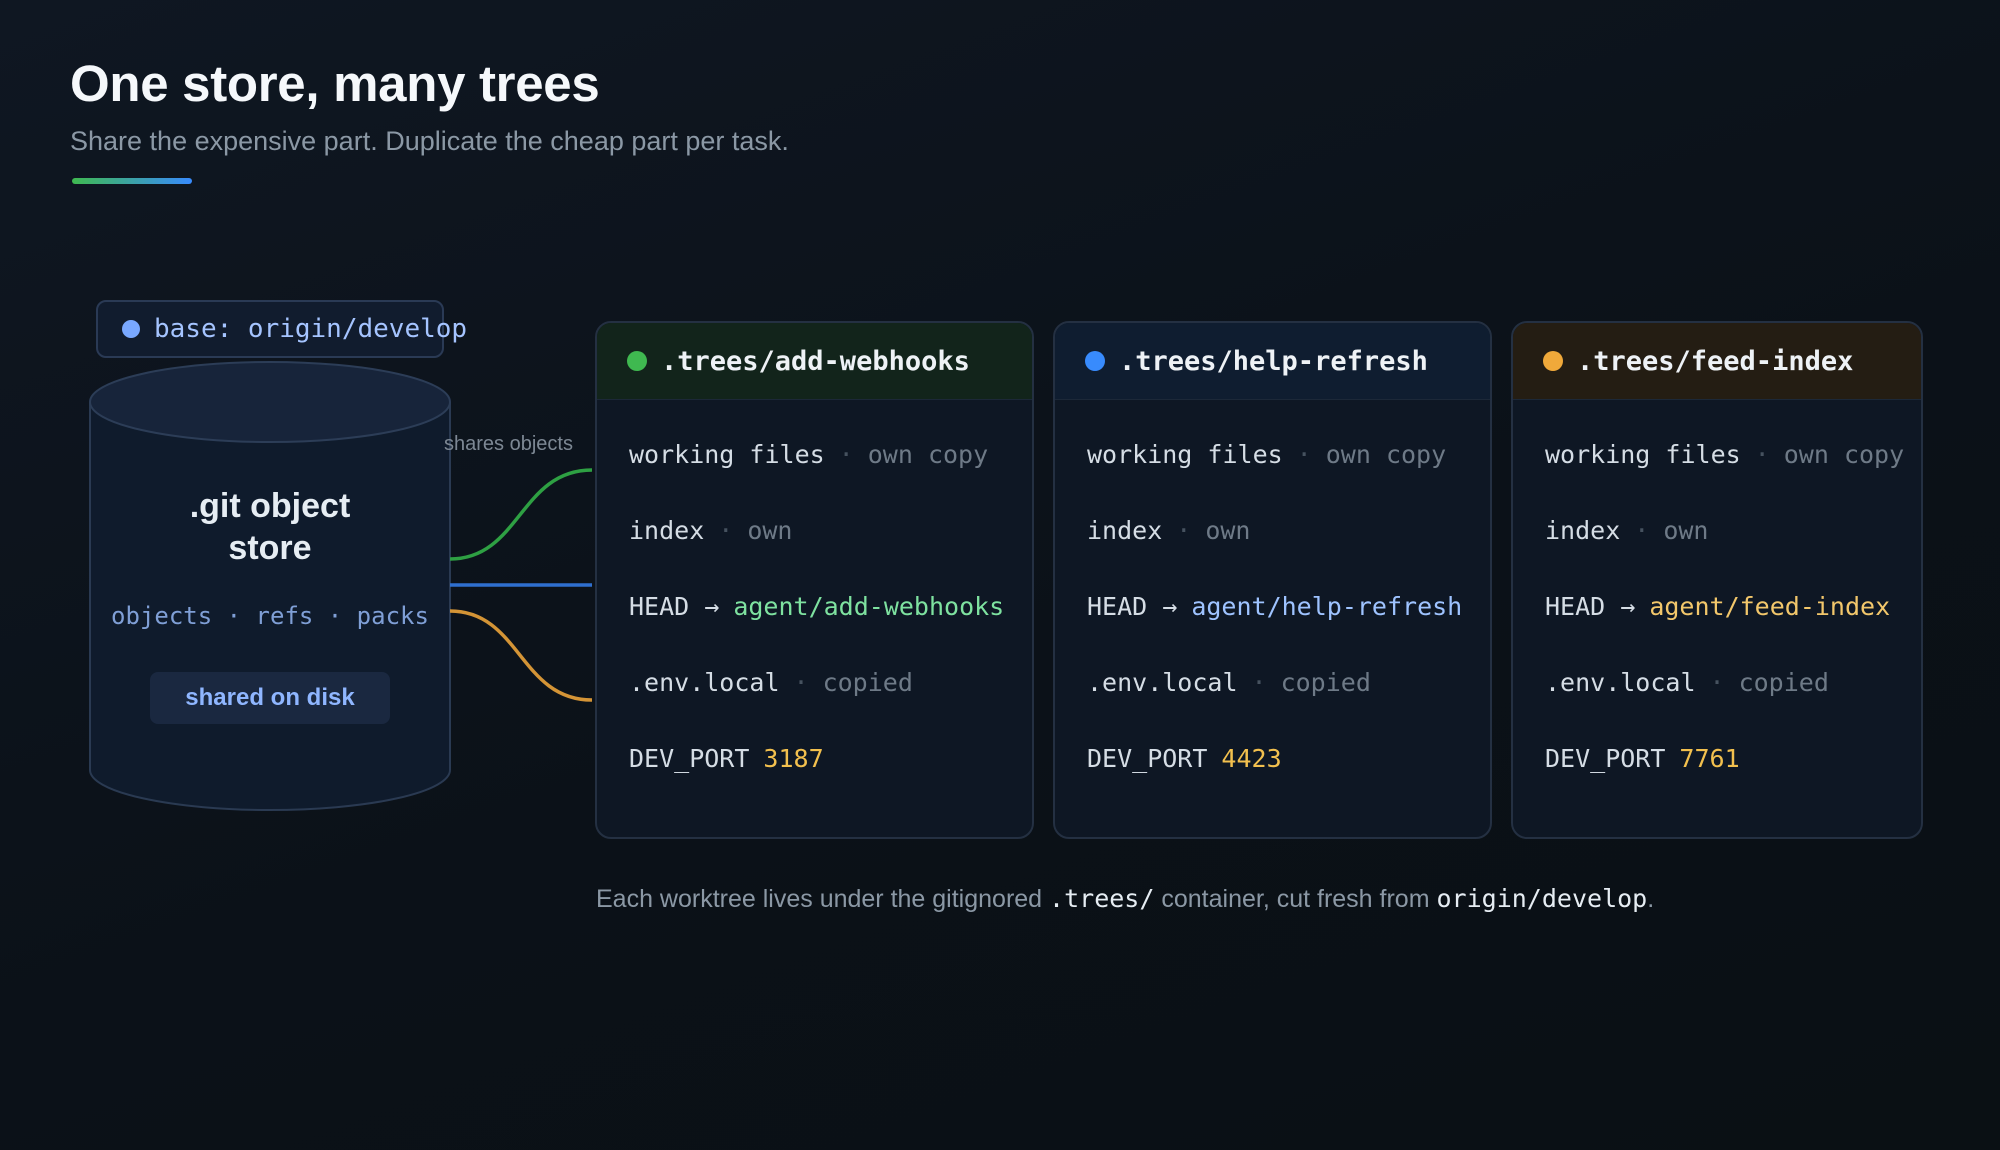  I want to click on row-head: HEAD → agent/add-webhooks, so click(830, 606).